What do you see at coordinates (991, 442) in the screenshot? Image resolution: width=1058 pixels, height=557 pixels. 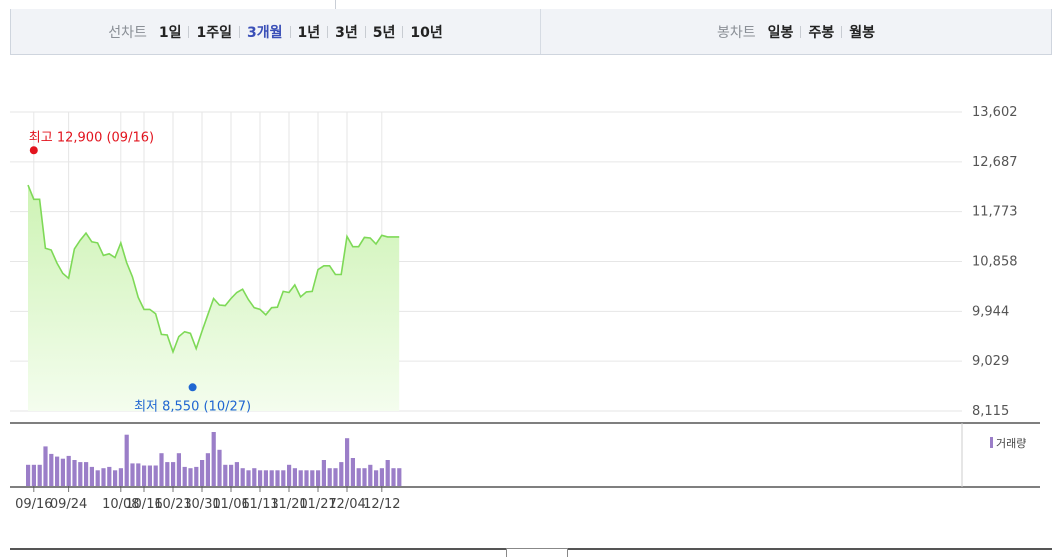 I see `volume-legend-swatch` at bounding box center [991, 442].